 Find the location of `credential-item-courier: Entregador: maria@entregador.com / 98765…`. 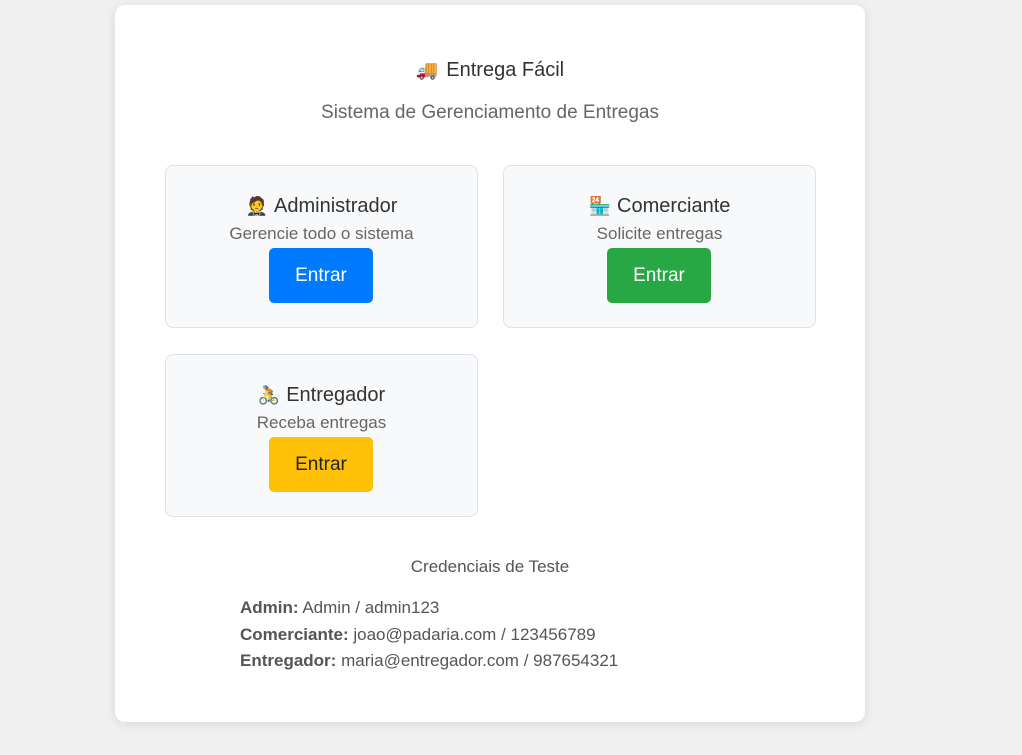

credential-item-courier: Entregador: maria@entregador.com / 98765… is located at coordinates (429, 661).